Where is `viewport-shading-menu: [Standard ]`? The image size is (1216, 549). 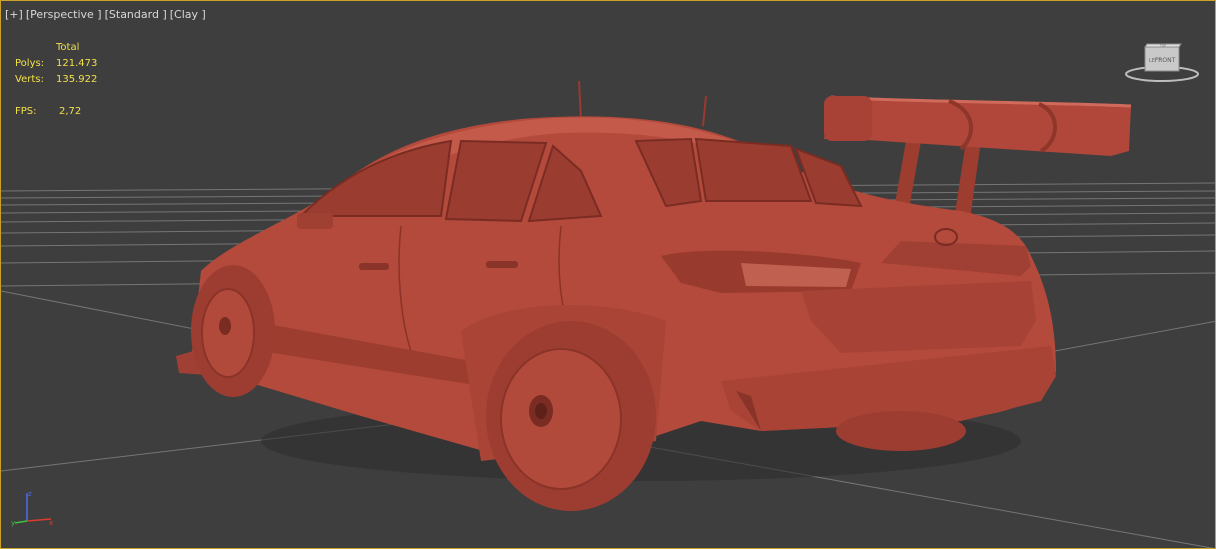 viewport-shading-menu: [Standard ] is located at coordinates (136, 14).